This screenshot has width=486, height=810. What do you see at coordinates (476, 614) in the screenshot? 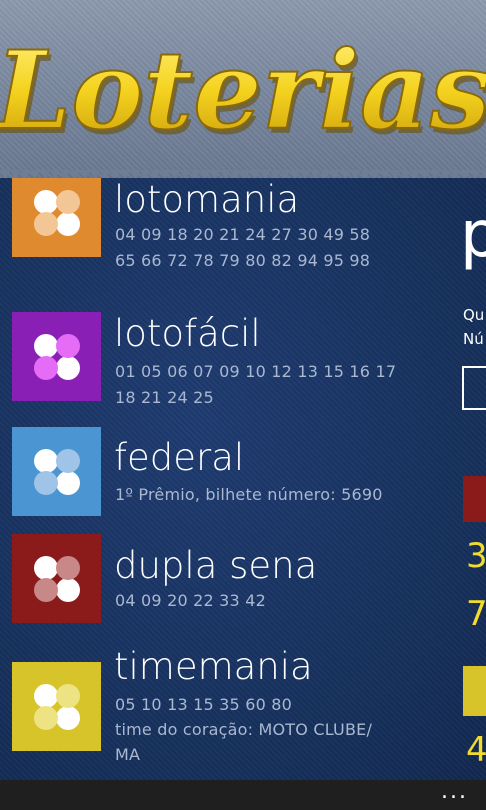
I see `next-panel-number-2: 7` at bounding box center [476, 614].